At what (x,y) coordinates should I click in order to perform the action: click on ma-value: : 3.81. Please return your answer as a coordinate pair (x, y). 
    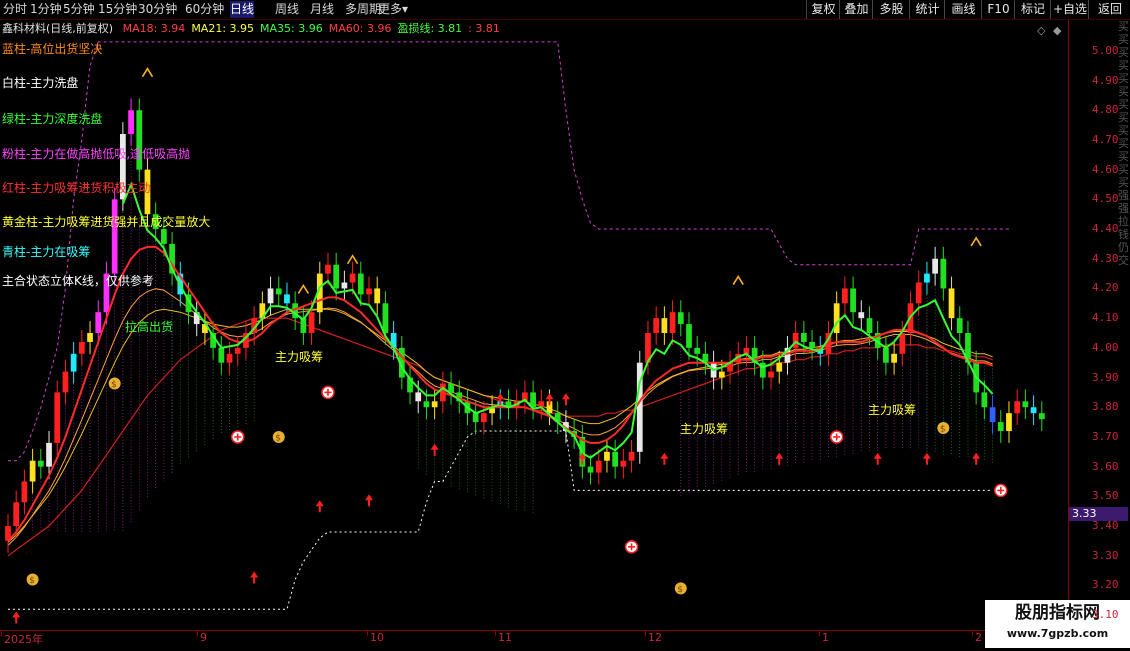
    Looking at the image, I should click on (484, 28).